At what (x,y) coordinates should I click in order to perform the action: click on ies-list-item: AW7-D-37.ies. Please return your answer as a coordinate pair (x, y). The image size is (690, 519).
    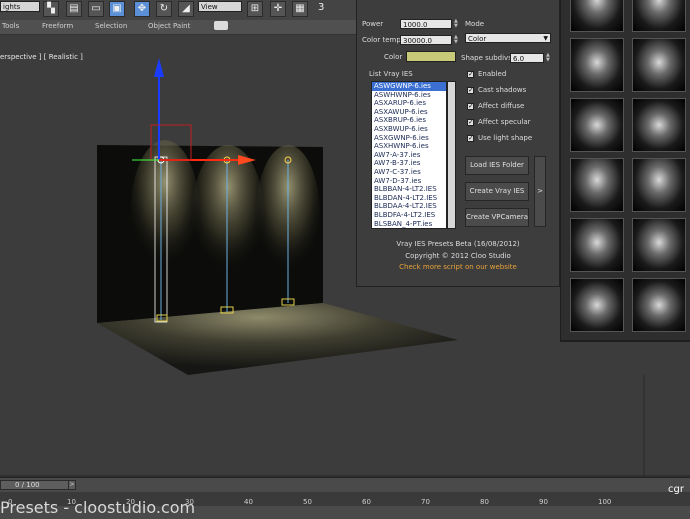
    Looking at the image, I should click on (409, 181).